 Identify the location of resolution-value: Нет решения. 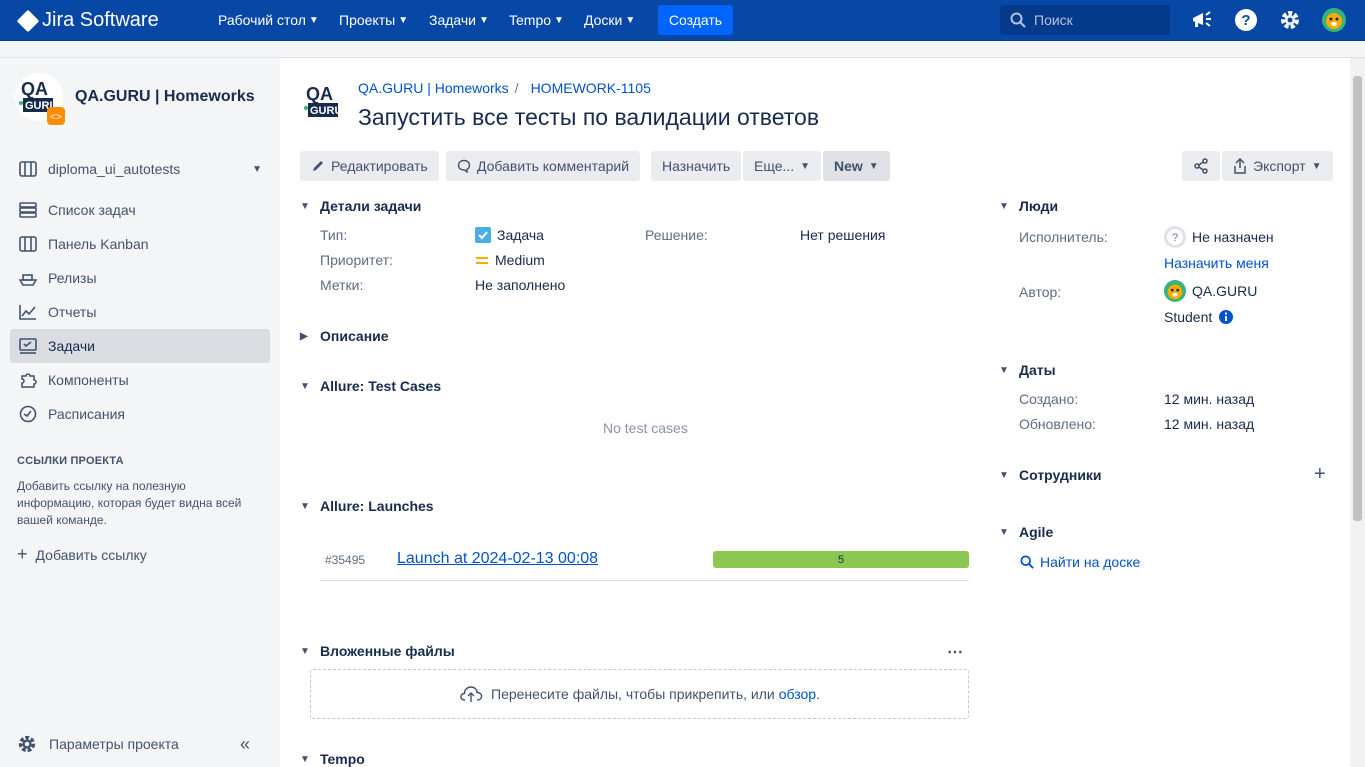
(843, 235).